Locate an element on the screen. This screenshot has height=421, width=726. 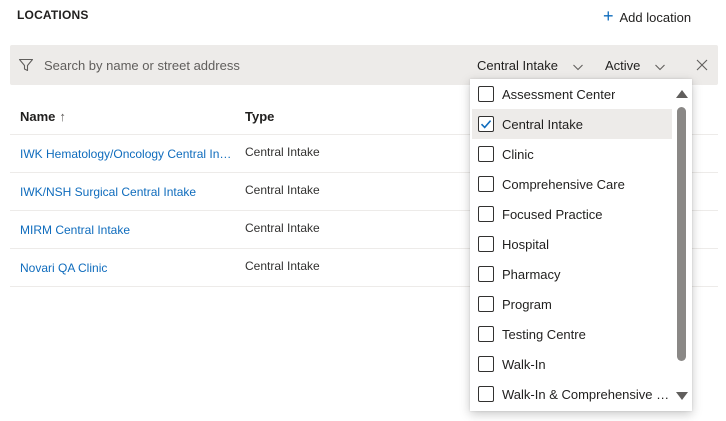
type-option: Walk-In & Comprehensive Care is located at coordinates (572, 394).